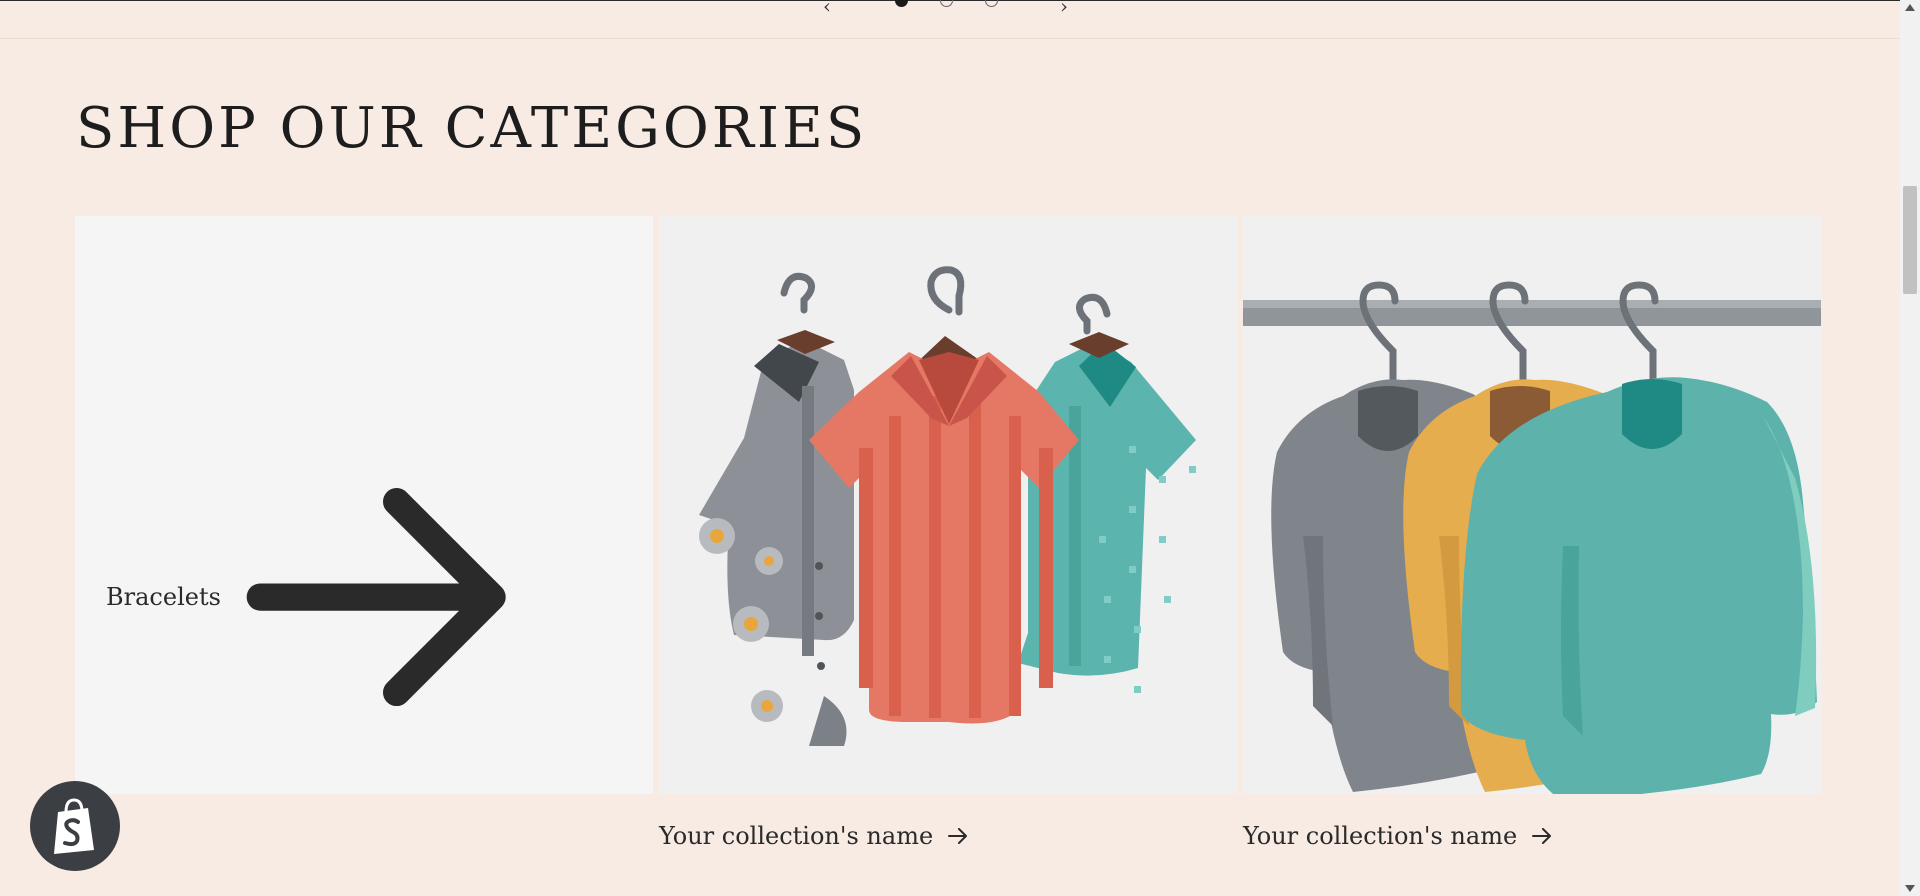 The height and width of the screenshot is (896, 1920). I want to click on collection-link-3: Your collection's name, so click(1398, 836).